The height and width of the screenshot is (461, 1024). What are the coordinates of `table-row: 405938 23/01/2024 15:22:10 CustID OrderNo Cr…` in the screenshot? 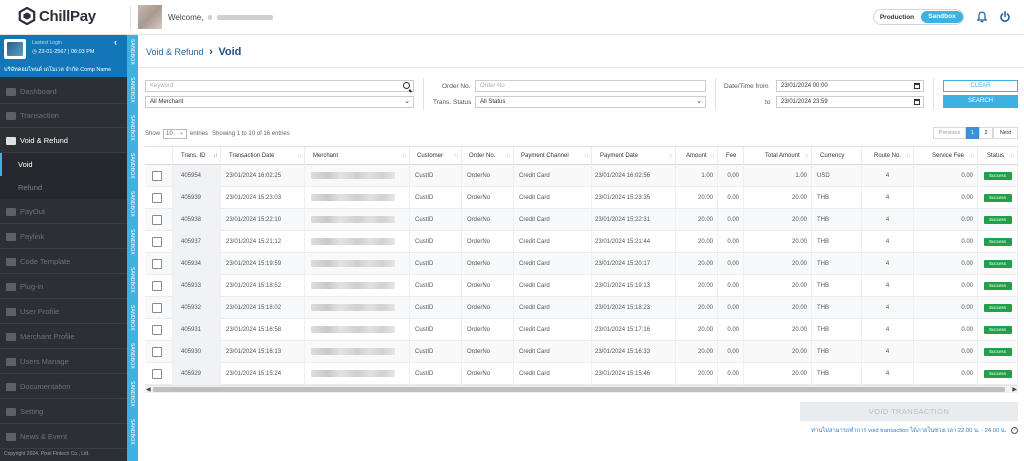 It's located at (581, 220).